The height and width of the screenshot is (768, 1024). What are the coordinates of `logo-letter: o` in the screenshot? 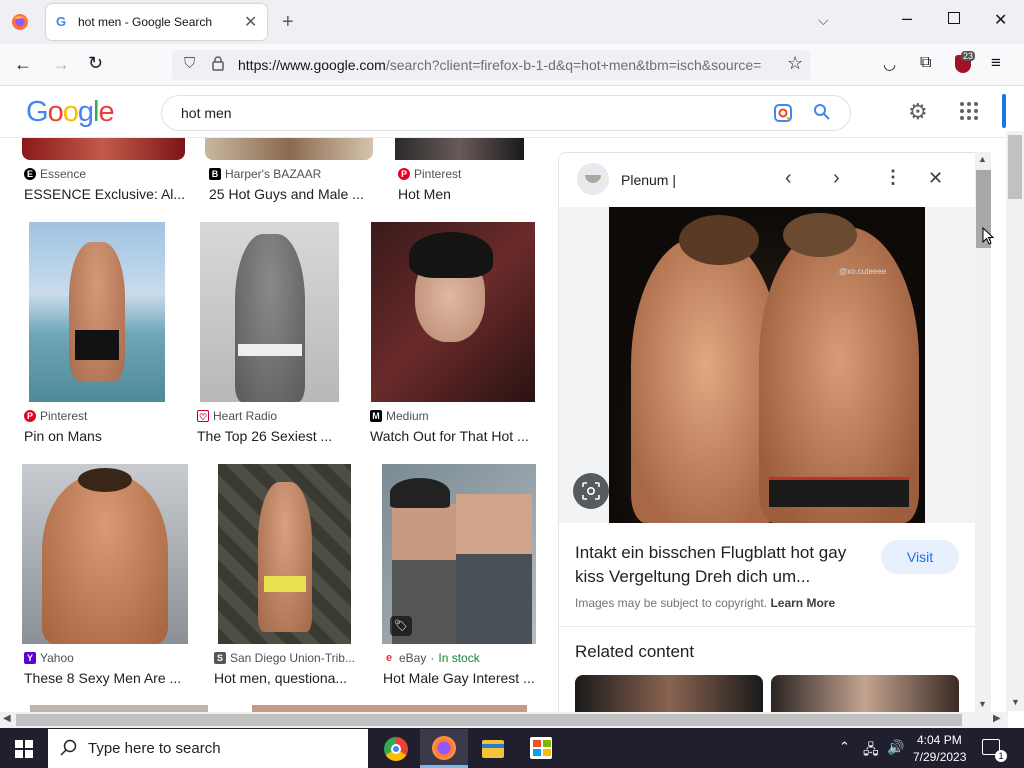 It's located at (55, 112).